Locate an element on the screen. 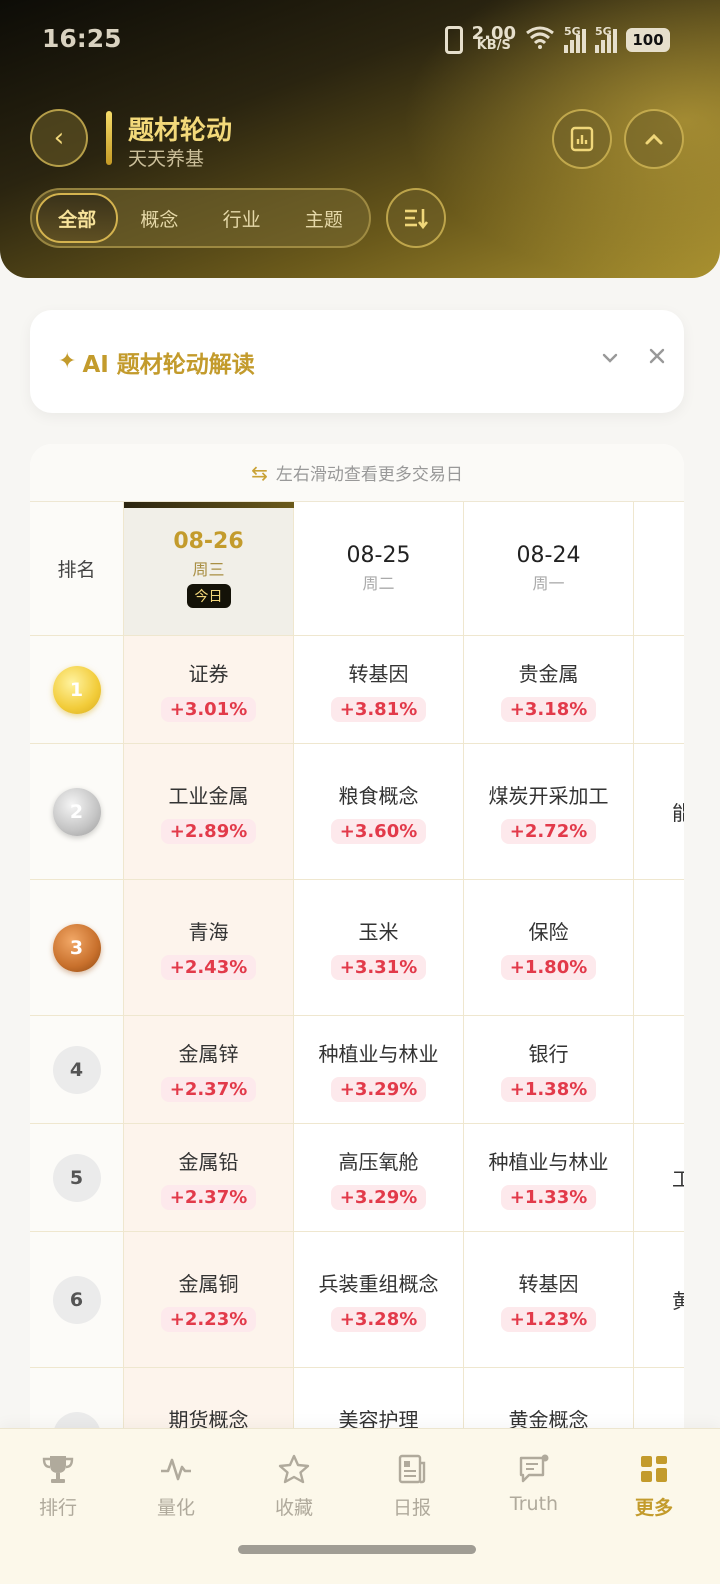 This screenshot has height=1584, width=720. date-header: 08-24 周一 is located at coordinates (549, 568).